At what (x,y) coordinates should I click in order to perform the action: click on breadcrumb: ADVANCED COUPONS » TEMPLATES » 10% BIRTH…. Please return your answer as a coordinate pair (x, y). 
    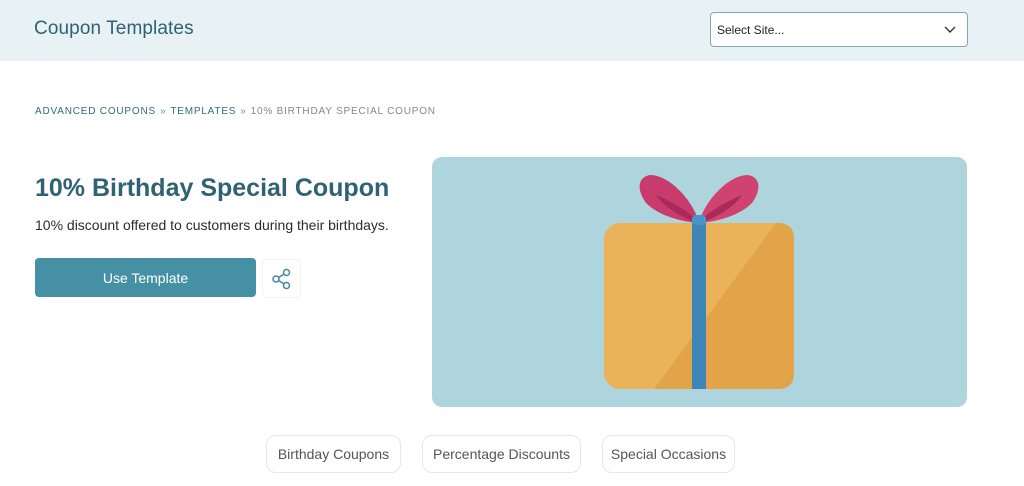
    Looking at the image, I should click on (235, 111).